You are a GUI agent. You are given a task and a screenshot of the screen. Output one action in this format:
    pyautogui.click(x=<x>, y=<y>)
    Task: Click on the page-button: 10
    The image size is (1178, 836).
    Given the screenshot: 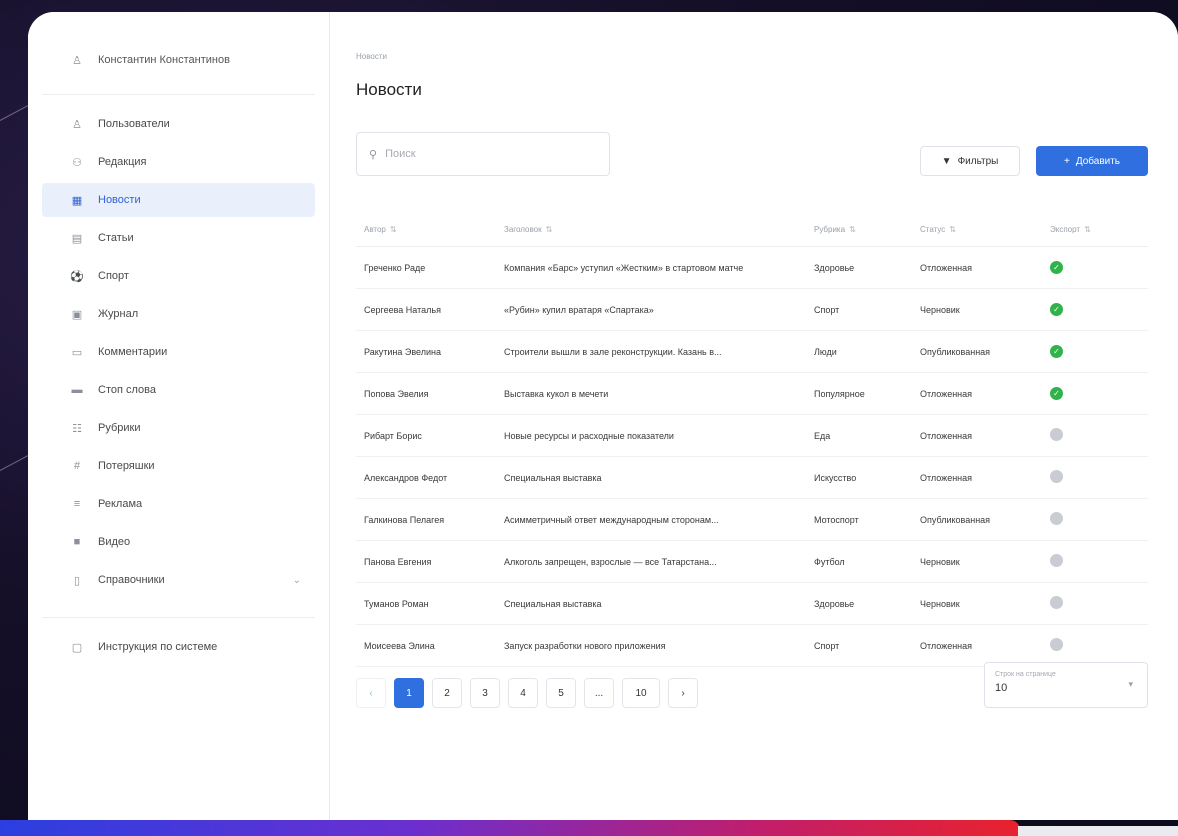 What is the action you would take?
    pyautogui.click(x=641, y=693)
    